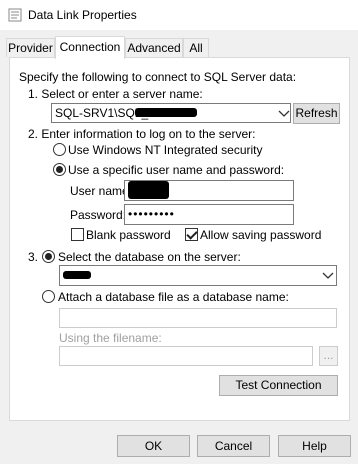 The width and height of the screenshot is (358, 464). What do you see at coordinates (191, 234) in the screenshot?
I see `allow-saving-password-checkbox` at bounding box center [191, 234].